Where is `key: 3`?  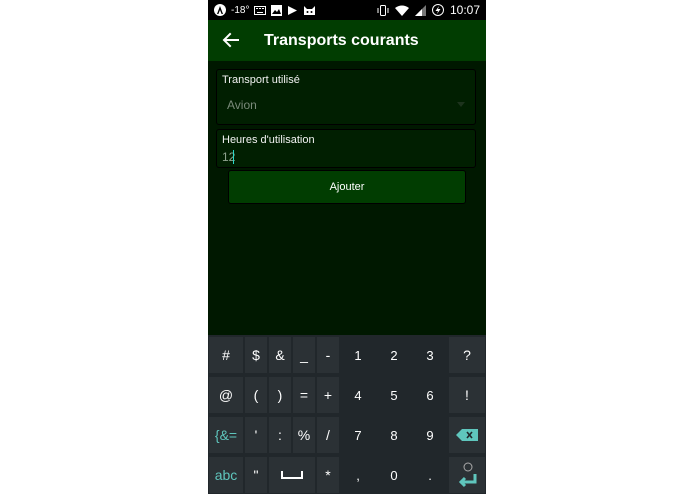 key: 3 is located at coordinates (430, 355).